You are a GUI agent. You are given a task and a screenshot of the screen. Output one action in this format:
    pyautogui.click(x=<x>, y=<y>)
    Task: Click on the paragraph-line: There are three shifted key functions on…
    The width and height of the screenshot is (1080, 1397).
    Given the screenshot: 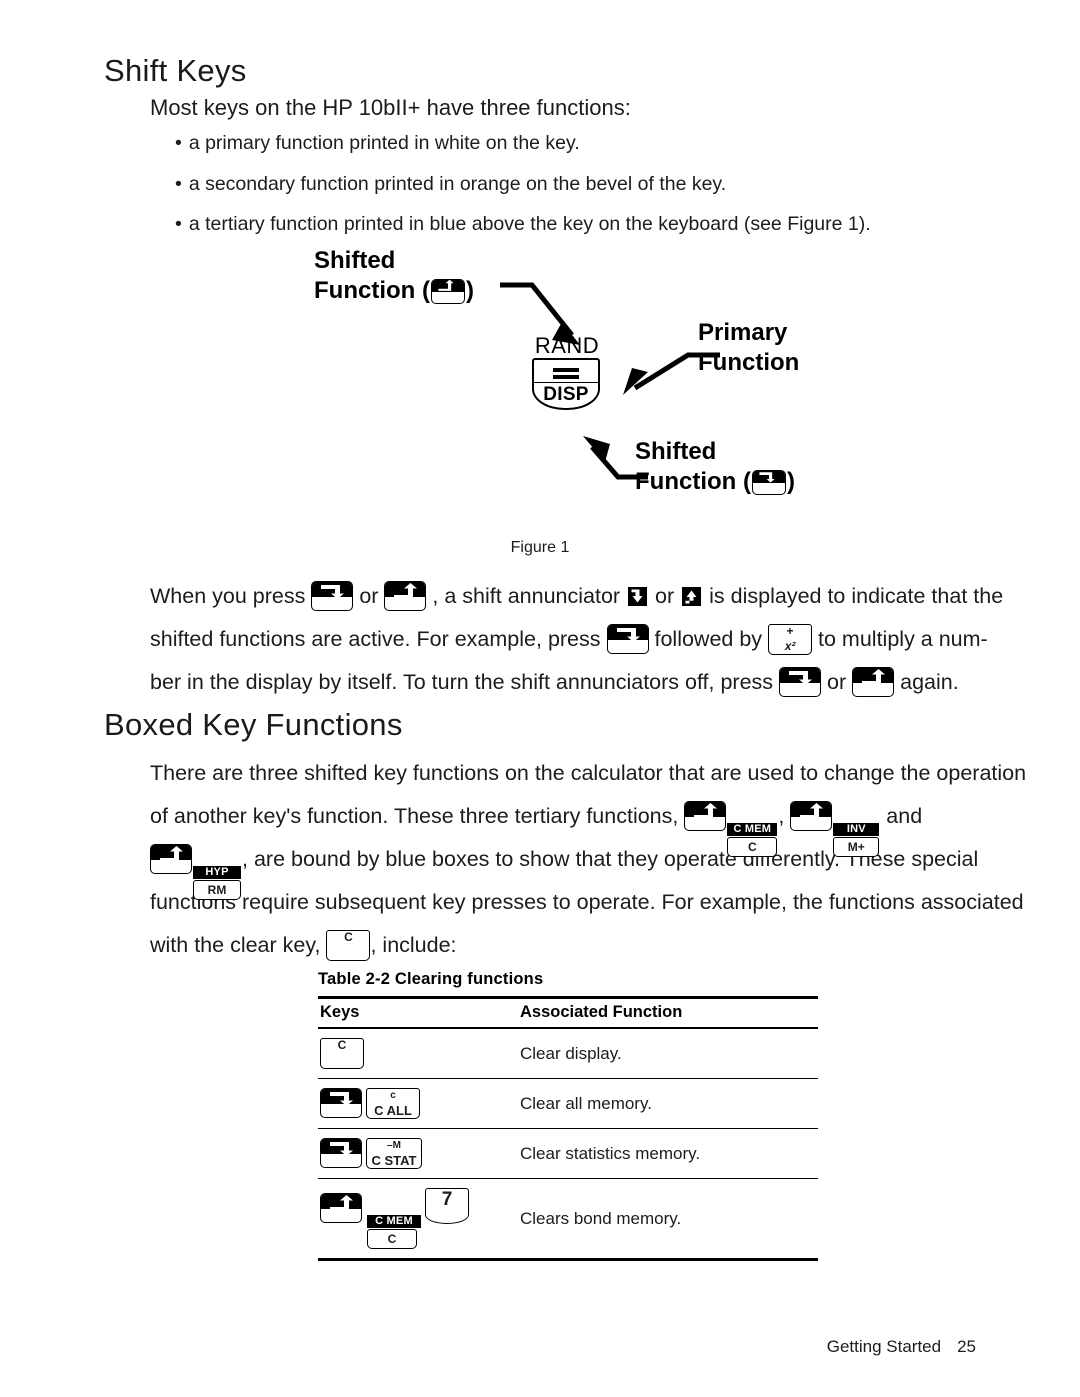 What is the action you would take?
    pyautogui.click(x=588, y=773)
    